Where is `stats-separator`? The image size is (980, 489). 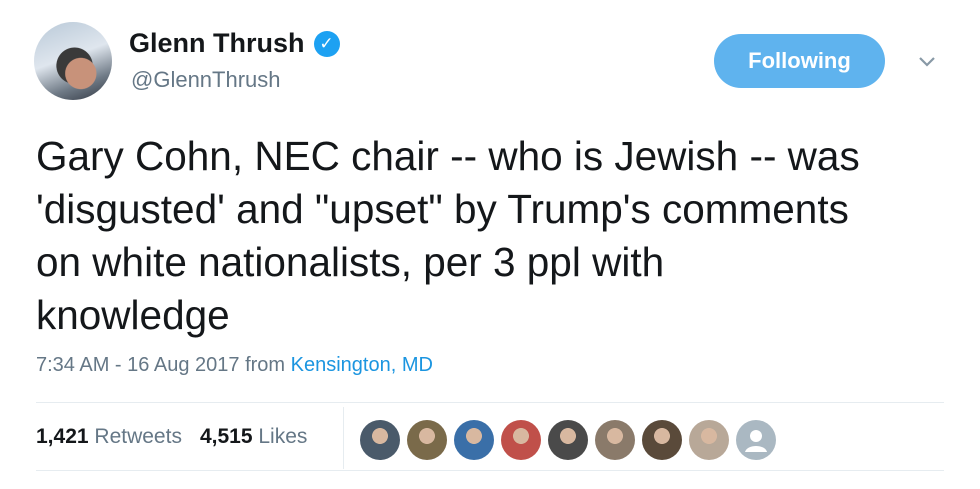 stats-separator is located at coordinates (343, 438).